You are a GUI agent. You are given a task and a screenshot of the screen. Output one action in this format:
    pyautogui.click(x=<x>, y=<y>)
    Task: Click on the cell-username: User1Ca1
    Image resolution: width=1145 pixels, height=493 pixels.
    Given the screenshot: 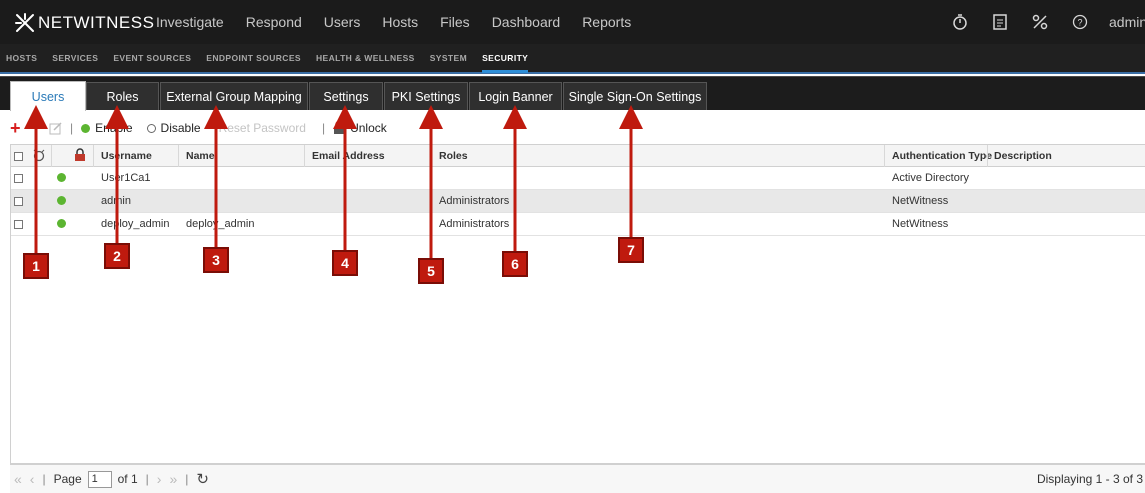 What is the action you would take?
    pyautogui.click(x=126, y=178)
    